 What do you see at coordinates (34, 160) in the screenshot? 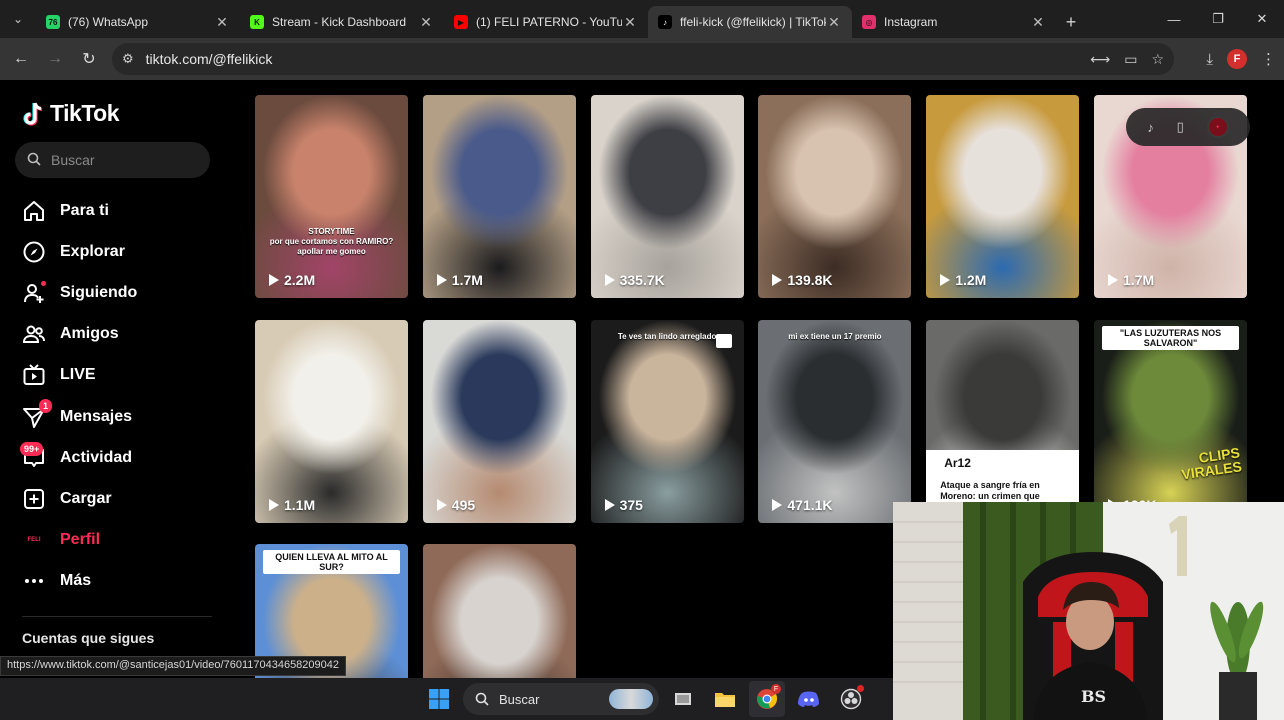
I see `search-icon` at bounding box center [34, 160].